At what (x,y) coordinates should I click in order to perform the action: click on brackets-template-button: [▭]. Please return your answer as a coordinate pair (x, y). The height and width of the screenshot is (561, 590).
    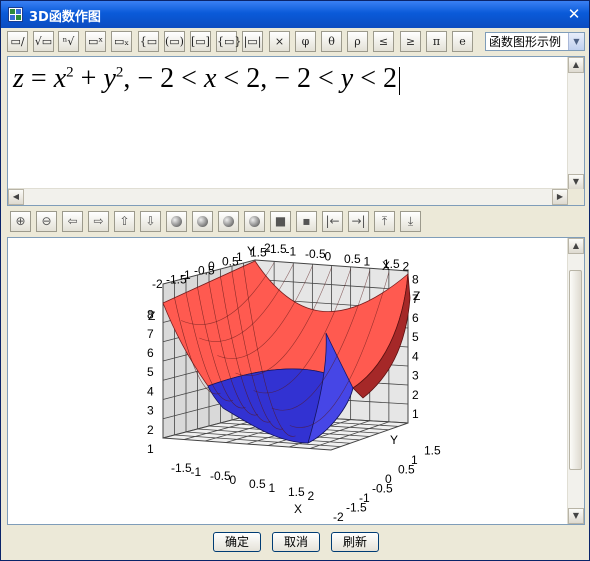
    Looking at the image, I should click on (200, 41).